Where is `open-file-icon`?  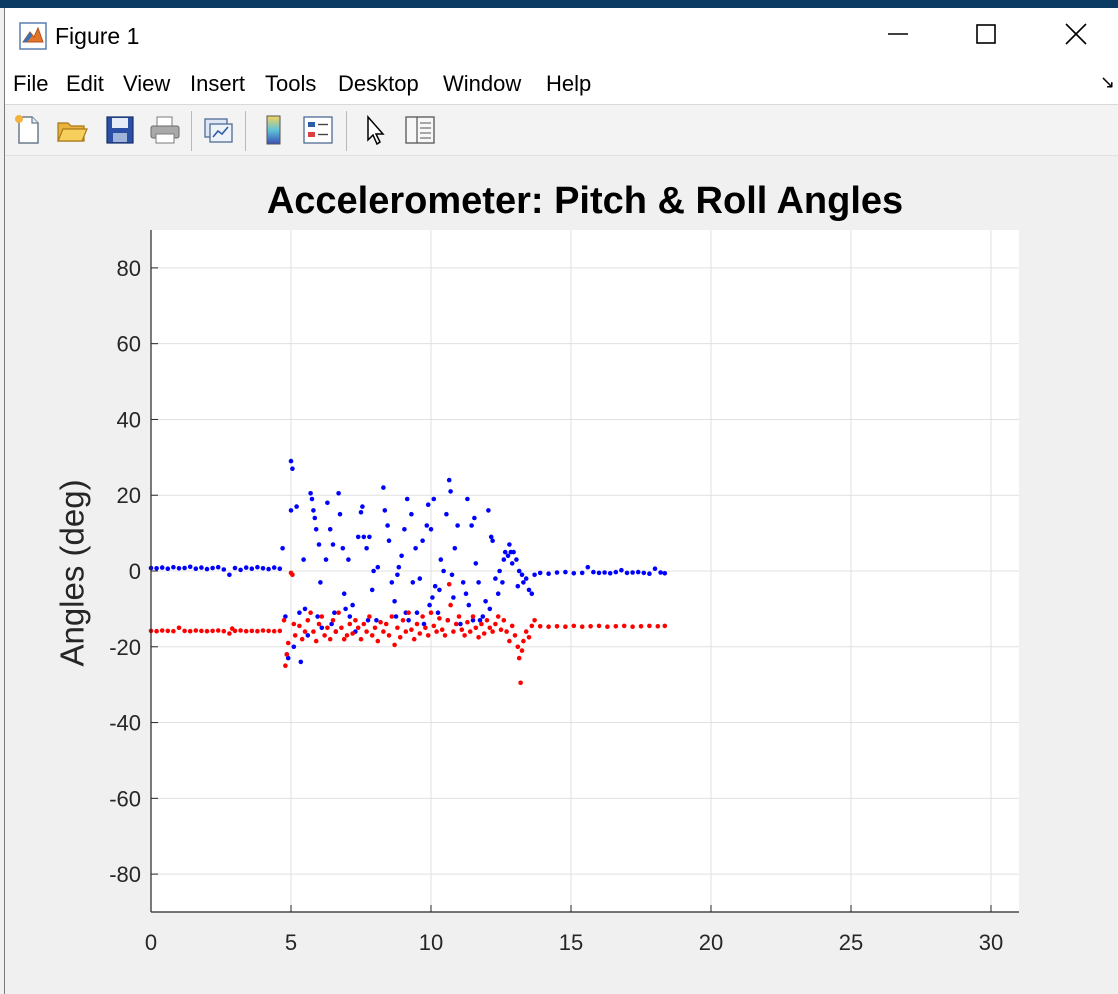
open-file-icon is located at coordinates (72, 130).